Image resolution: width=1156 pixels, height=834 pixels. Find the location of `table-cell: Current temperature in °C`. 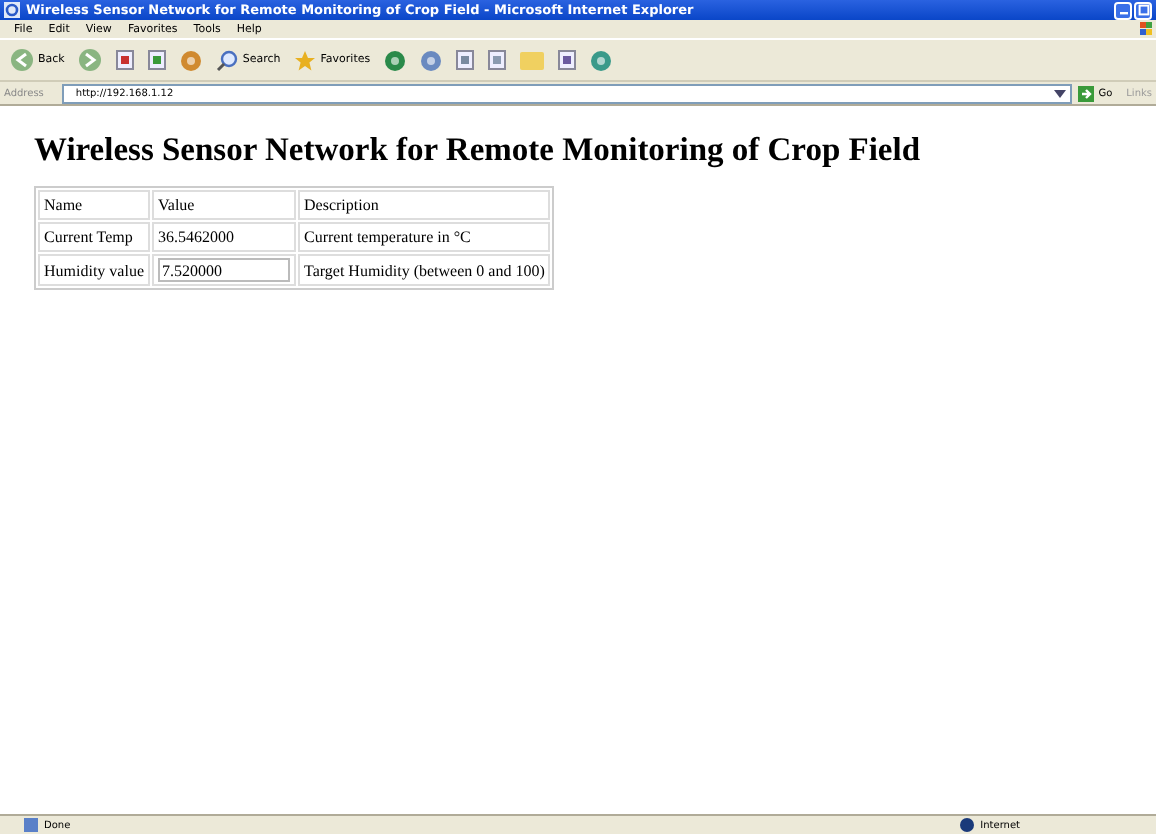

table-cell: Current temperature in °C is located at coordinates (387, 237).